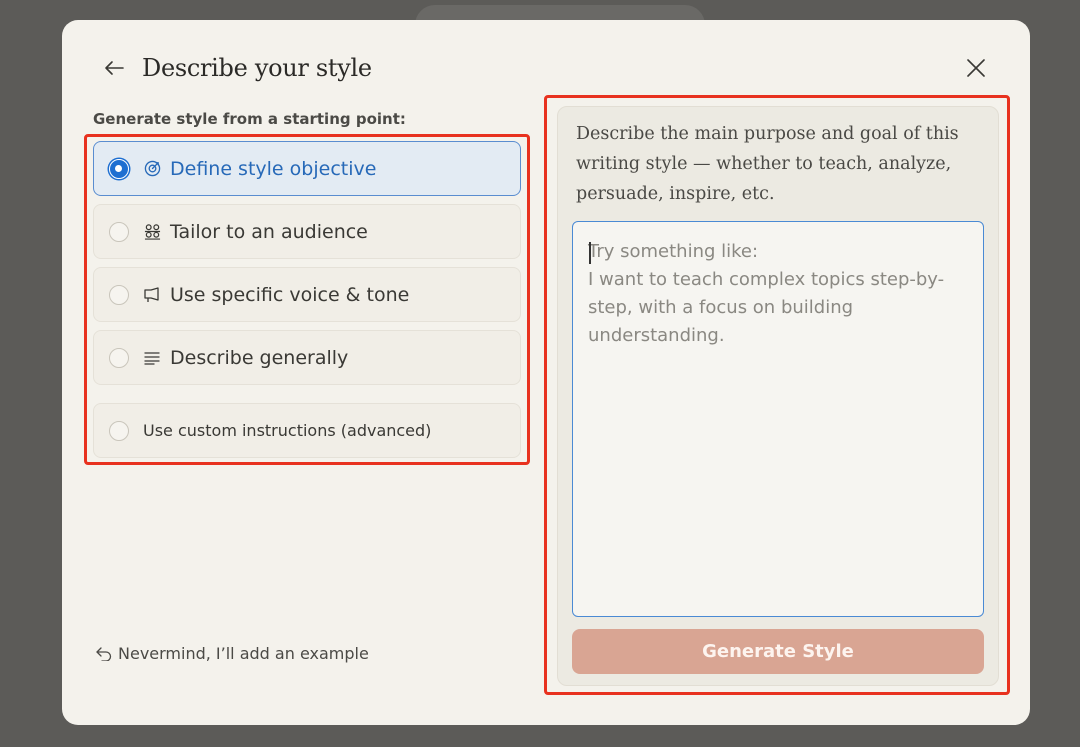 The height and width of the screenshot is (747, 1080). What do you see at coordinates (152, 169) in the screenshot?
I see `target-icon` at bounding box center [152, 169].